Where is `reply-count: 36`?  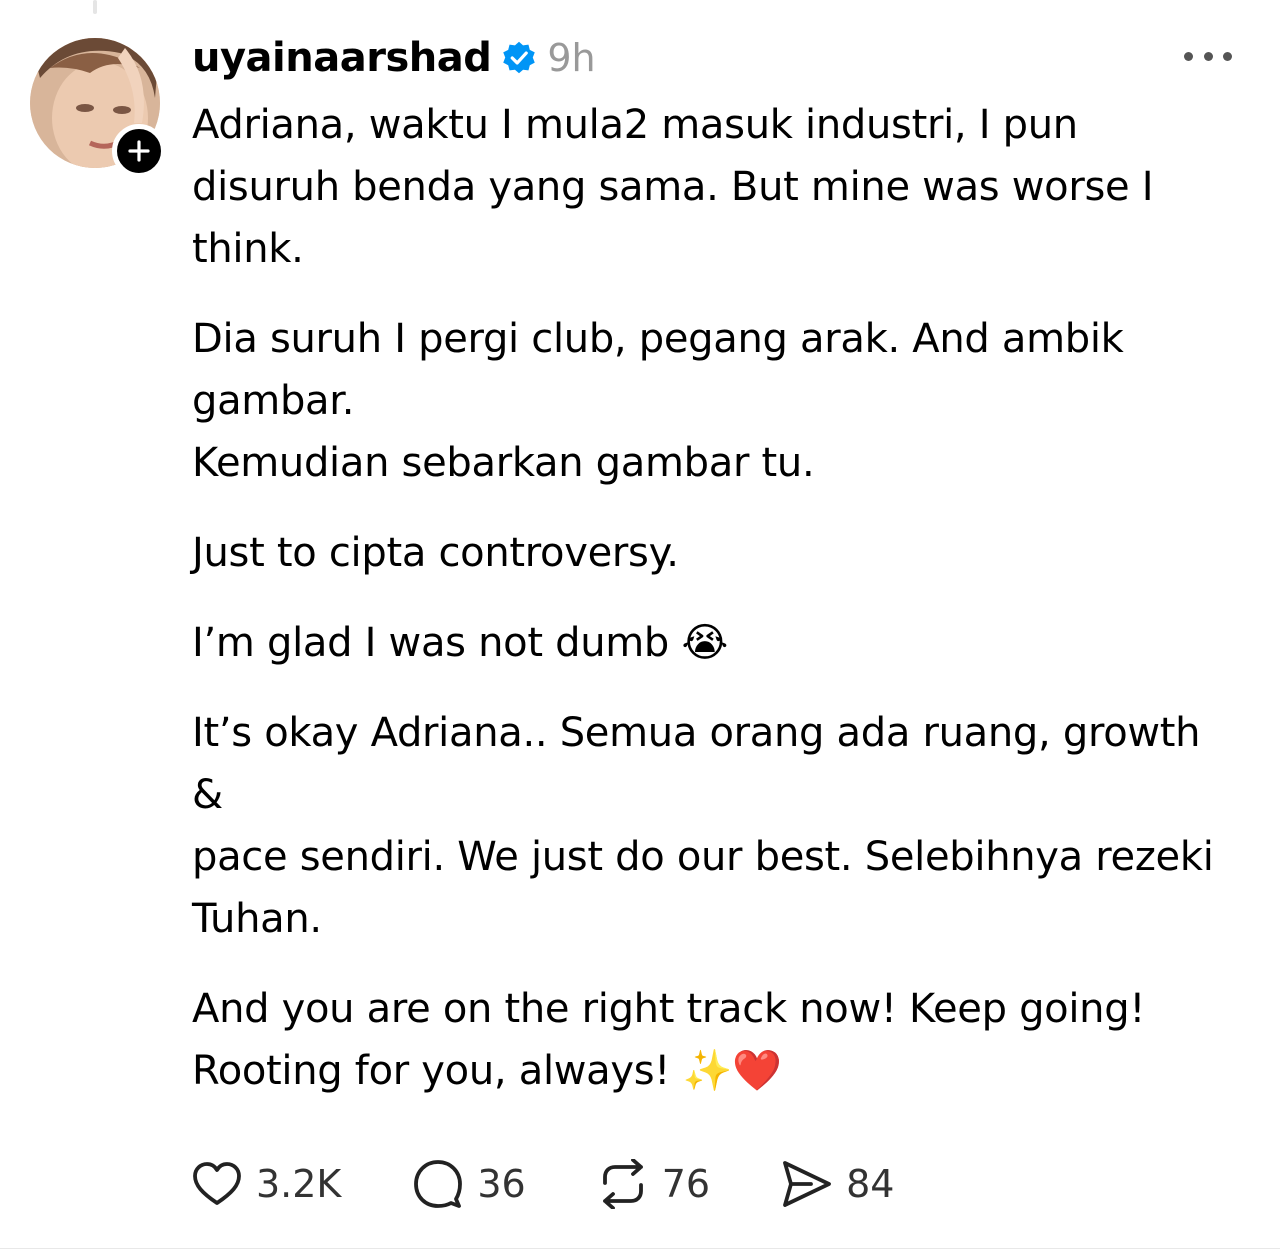
reply-count: 36 is located at coordinates (501, 1184).